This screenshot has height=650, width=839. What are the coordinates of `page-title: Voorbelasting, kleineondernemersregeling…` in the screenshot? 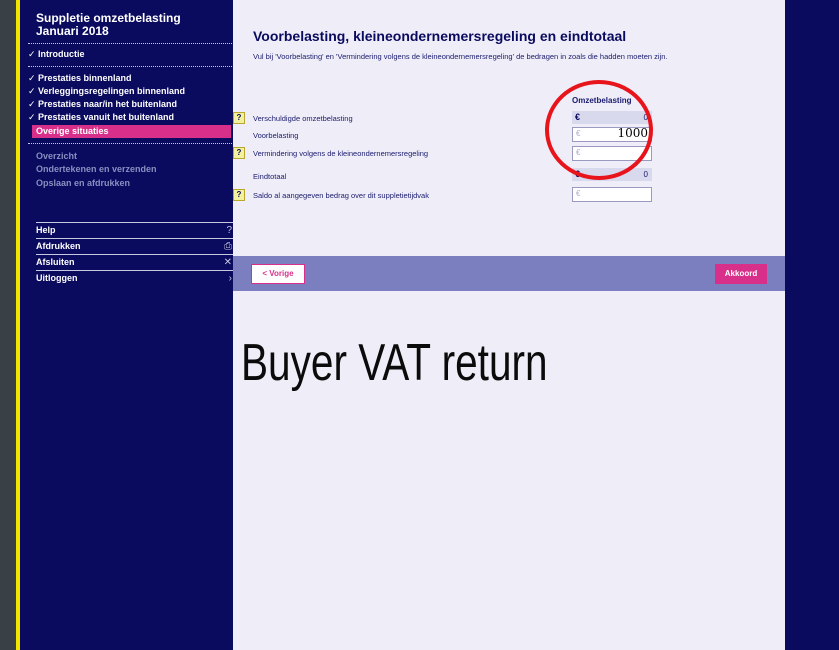 It's located at (440, 36).